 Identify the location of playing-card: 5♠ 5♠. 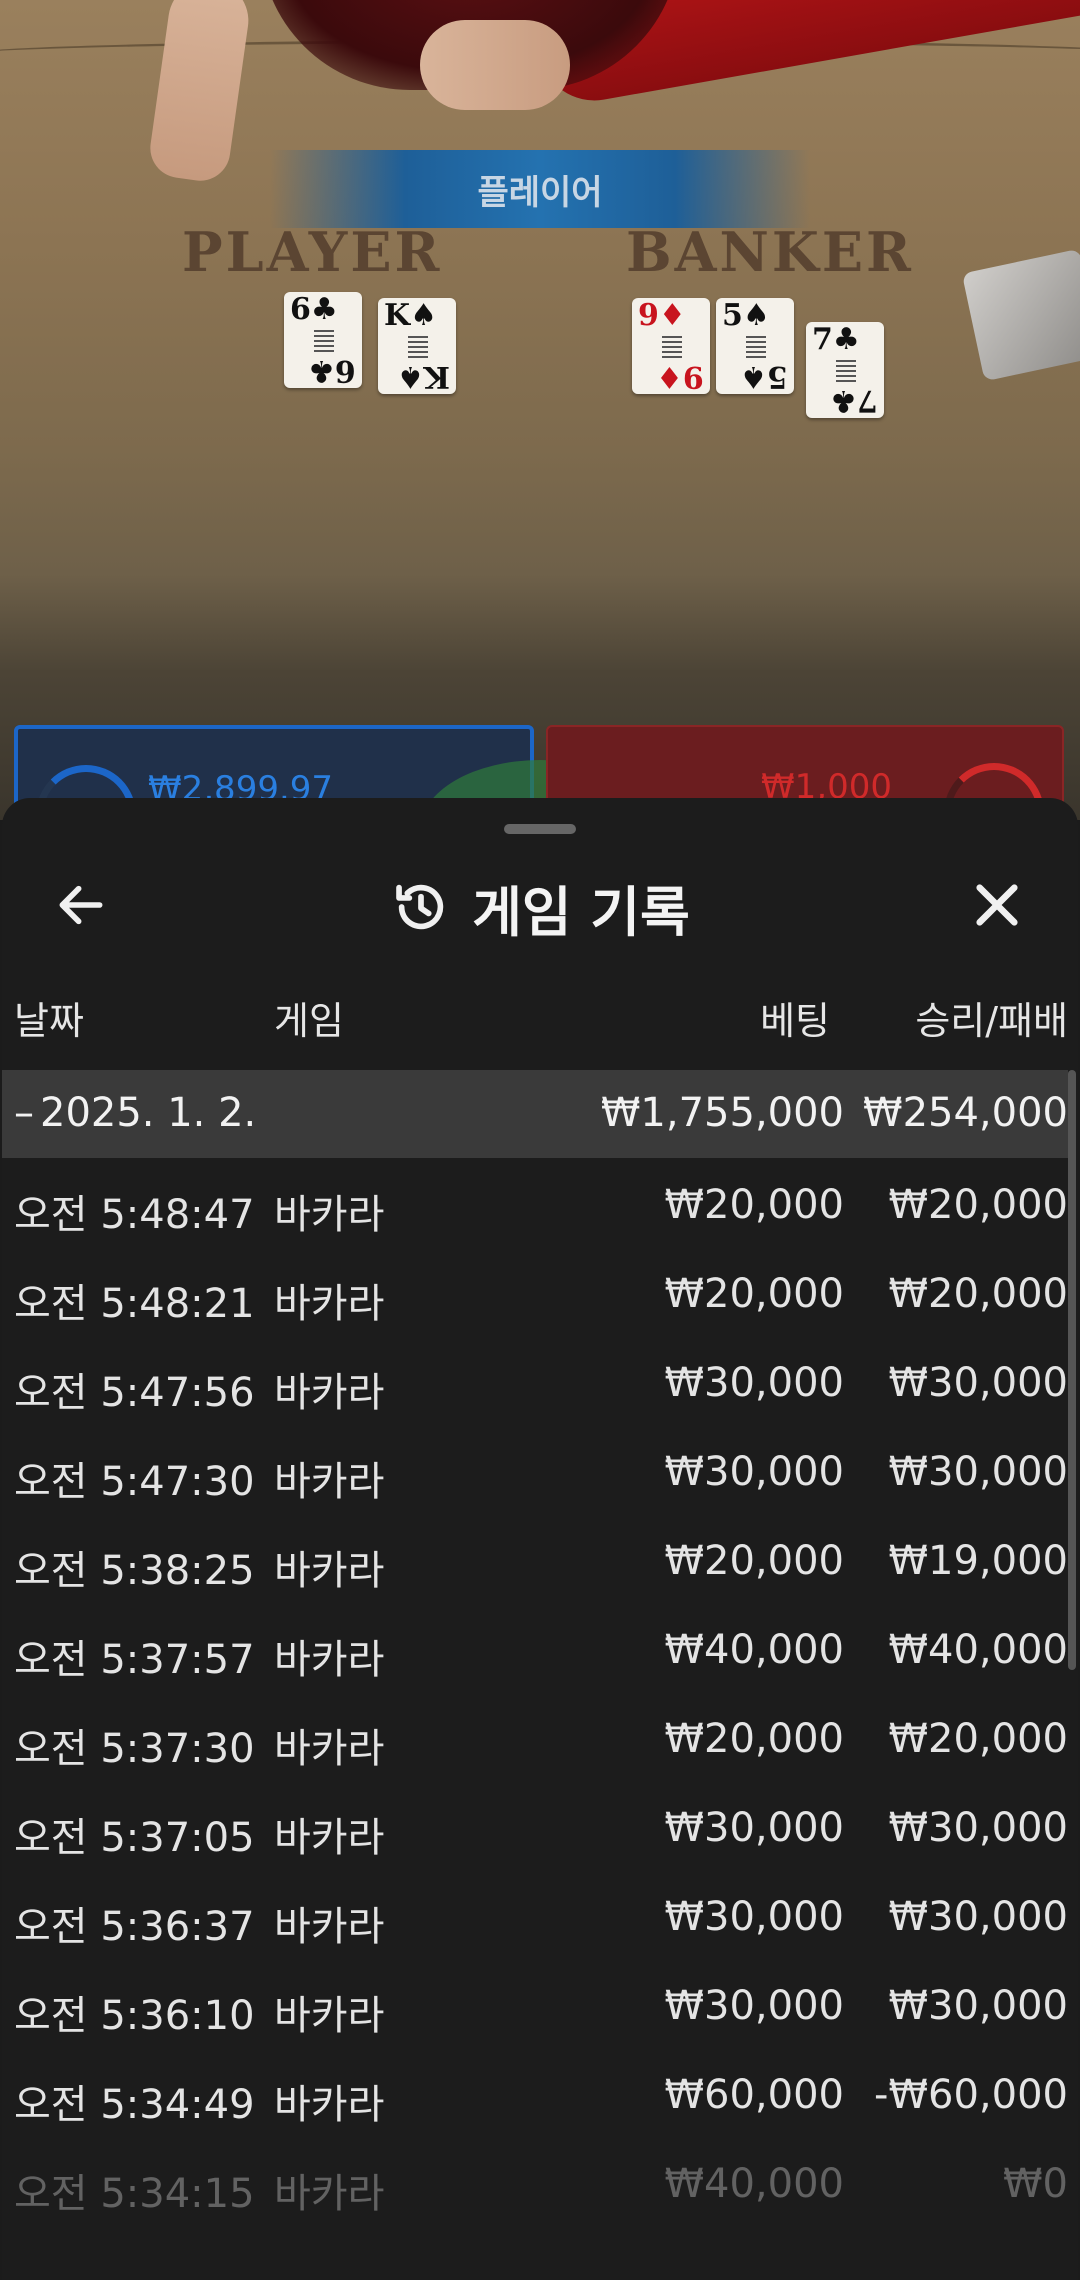
(755, 346).